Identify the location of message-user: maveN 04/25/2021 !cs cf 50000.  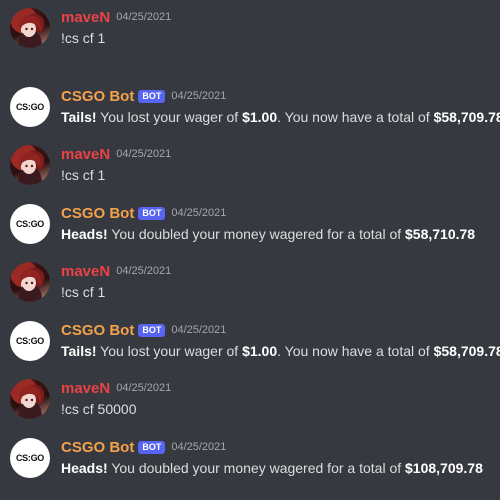
(250, 400).